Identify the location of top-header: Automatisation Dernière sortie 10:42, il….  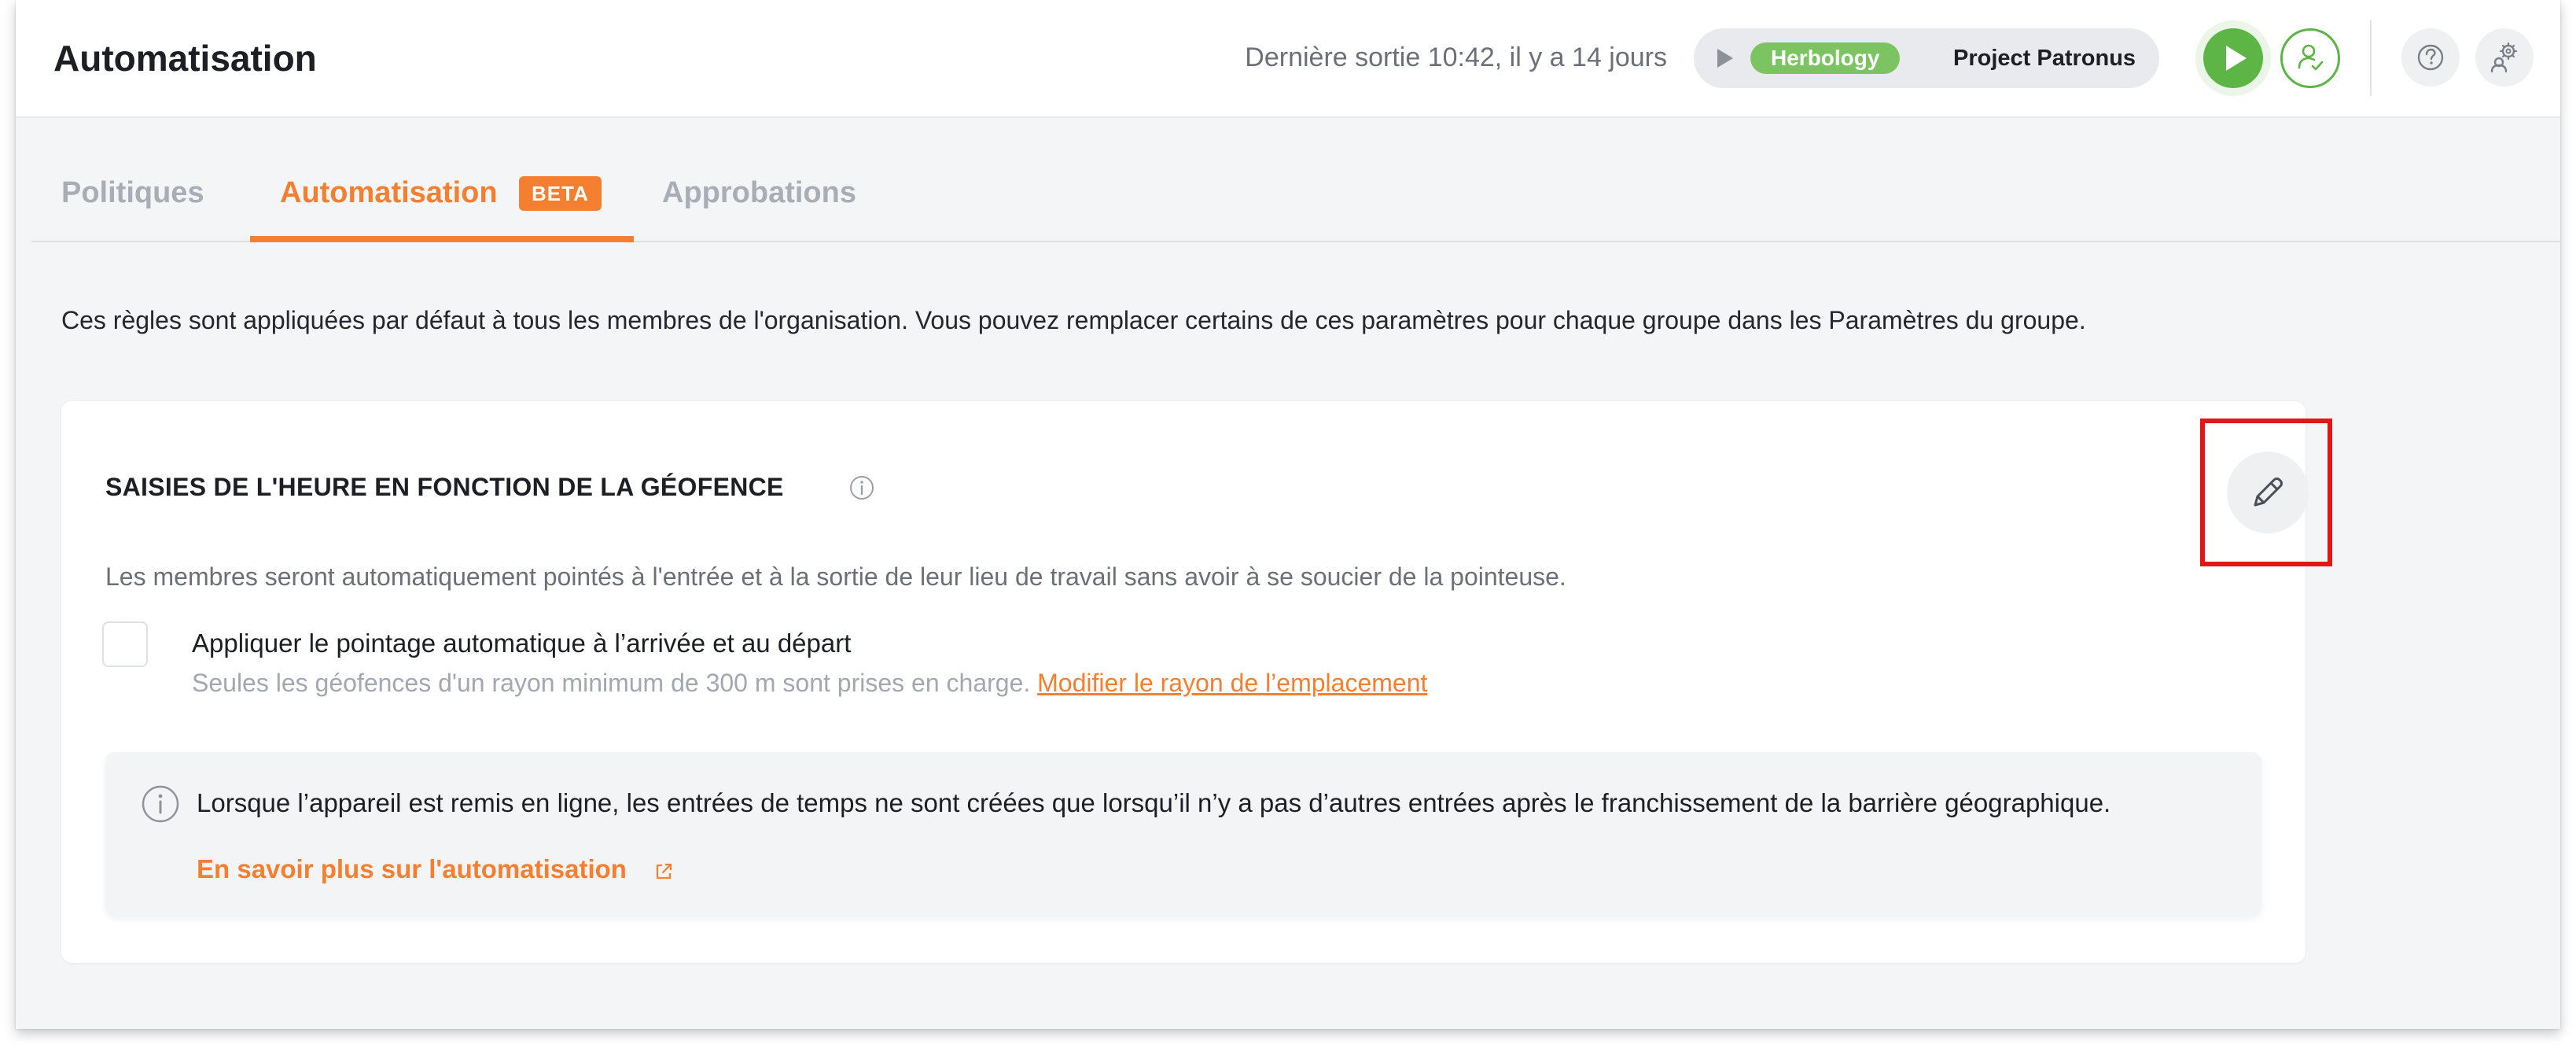
(1288, 59).